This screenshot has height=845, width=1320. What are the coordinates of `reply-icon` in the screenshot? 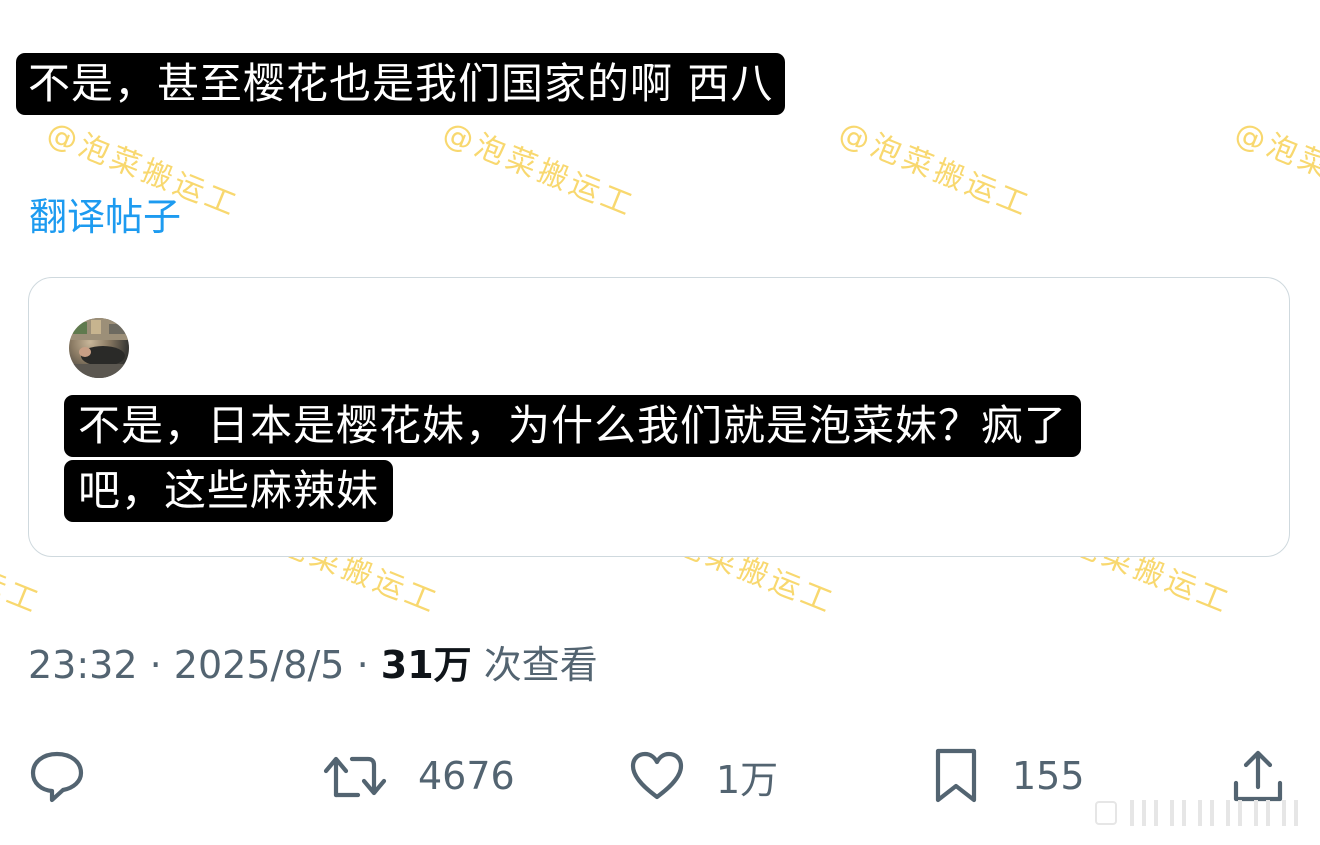 It's located at (57, 776).